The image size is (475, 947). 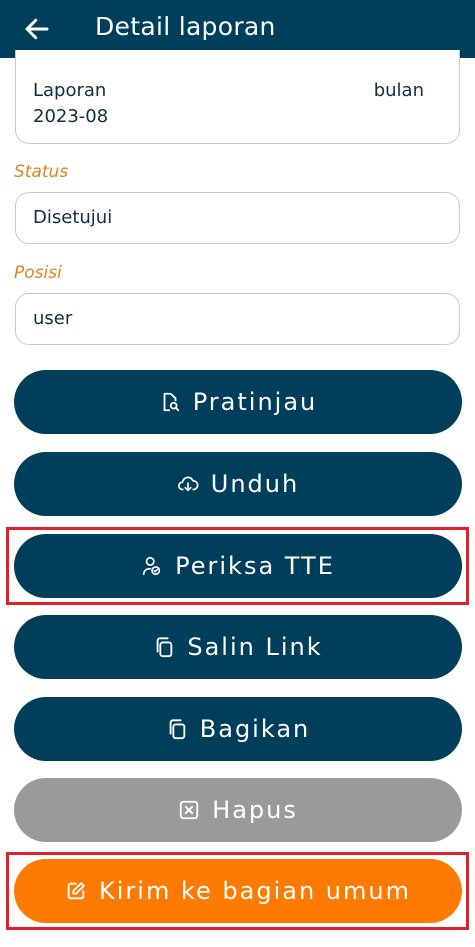 I want to click on download-button: Unduh, so click(x=238, y=484).